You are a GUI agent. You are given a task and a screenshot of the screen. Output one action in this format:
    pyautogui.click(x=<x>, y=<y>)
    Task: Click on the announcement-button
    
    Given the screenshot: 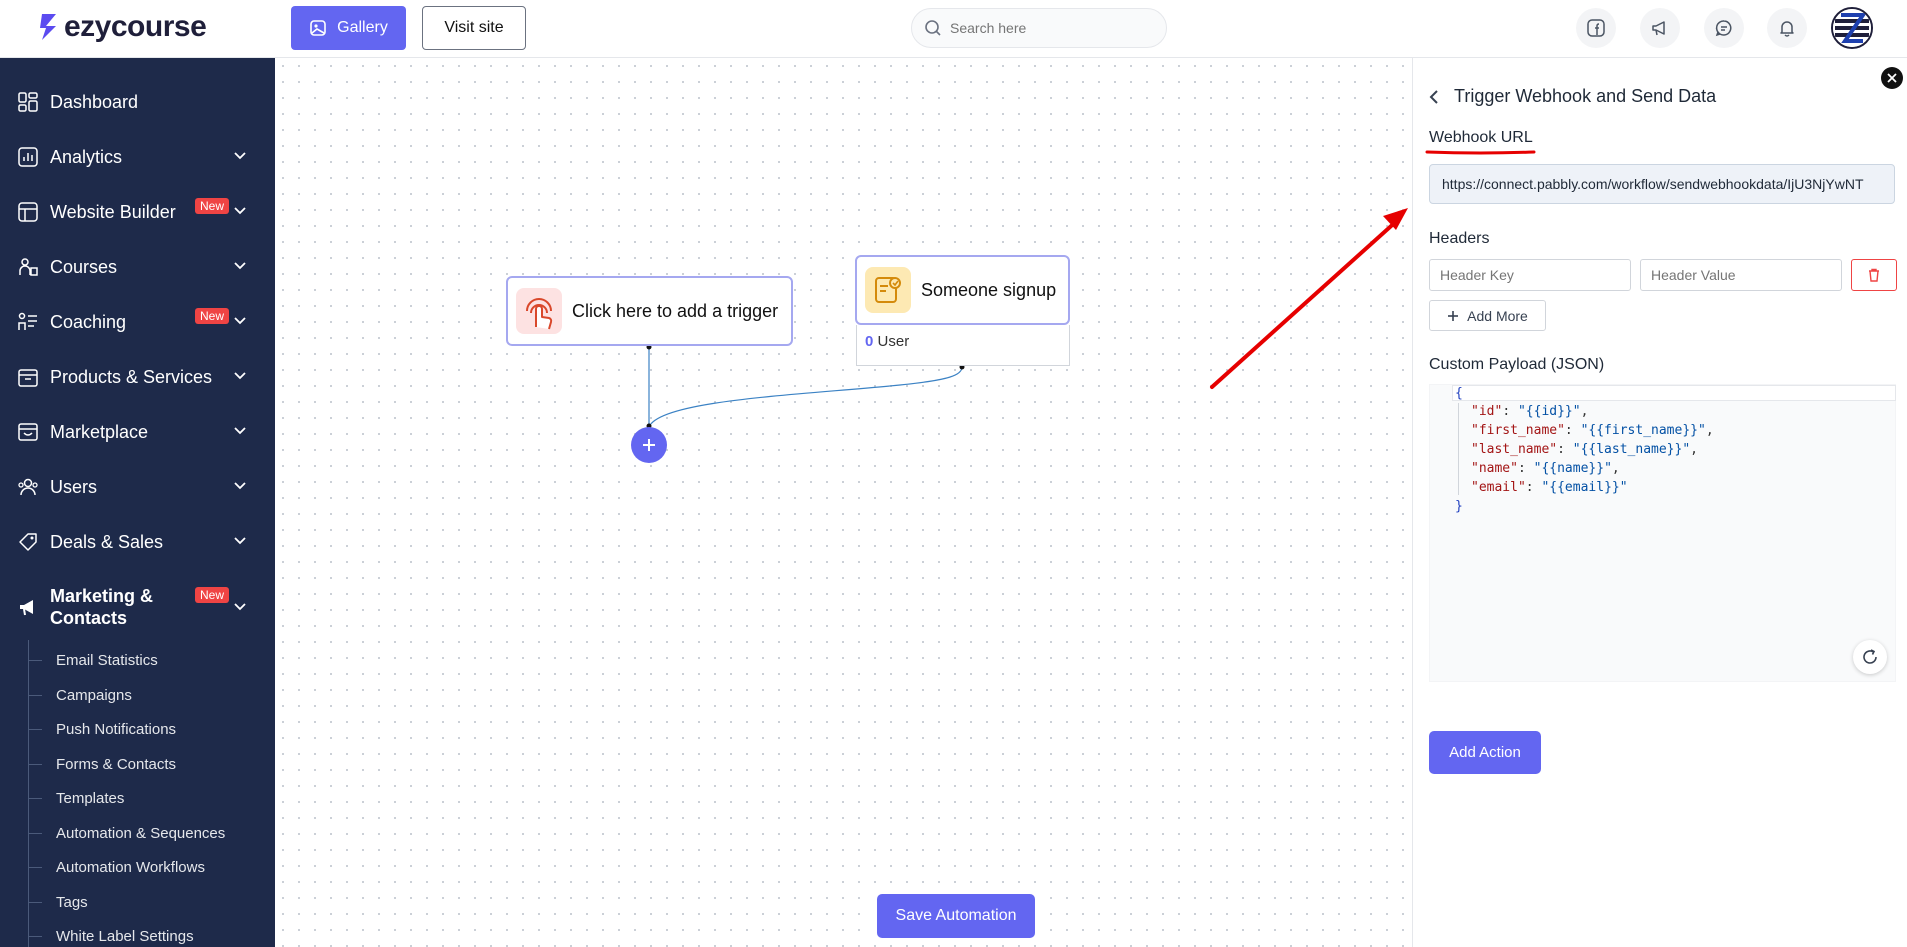 What is the action you would take?
    pyautogui.click(x=1660, y=28)
    